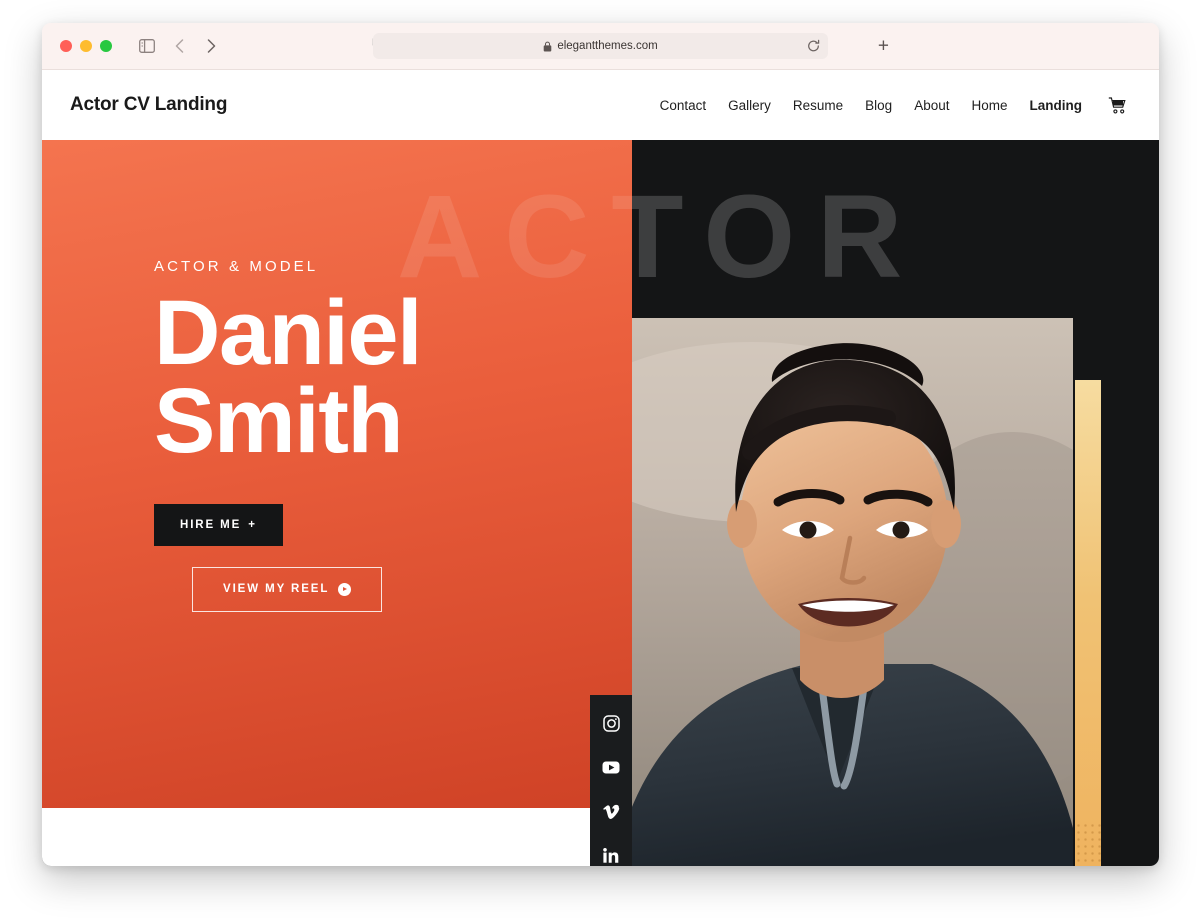  I want to click on hero-headline-line-1: Daniel, so click(288, 333).